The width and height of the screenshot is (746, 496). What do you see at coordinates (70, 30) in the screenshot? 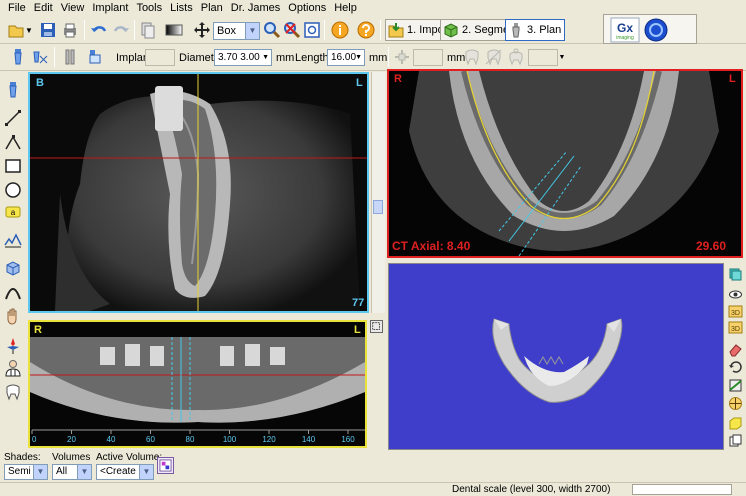
I see `print-button` at bounding box center [70, 30].